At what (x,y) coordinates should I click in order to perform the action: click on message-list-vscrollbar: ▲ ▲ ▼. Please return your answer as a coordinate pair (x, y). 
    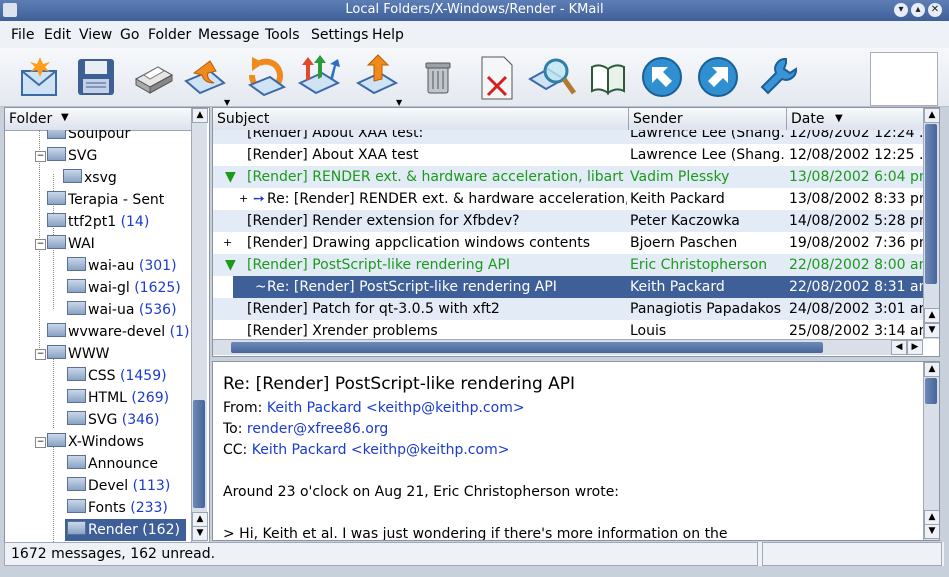
    Looking at the image, I should click on (931, 223).